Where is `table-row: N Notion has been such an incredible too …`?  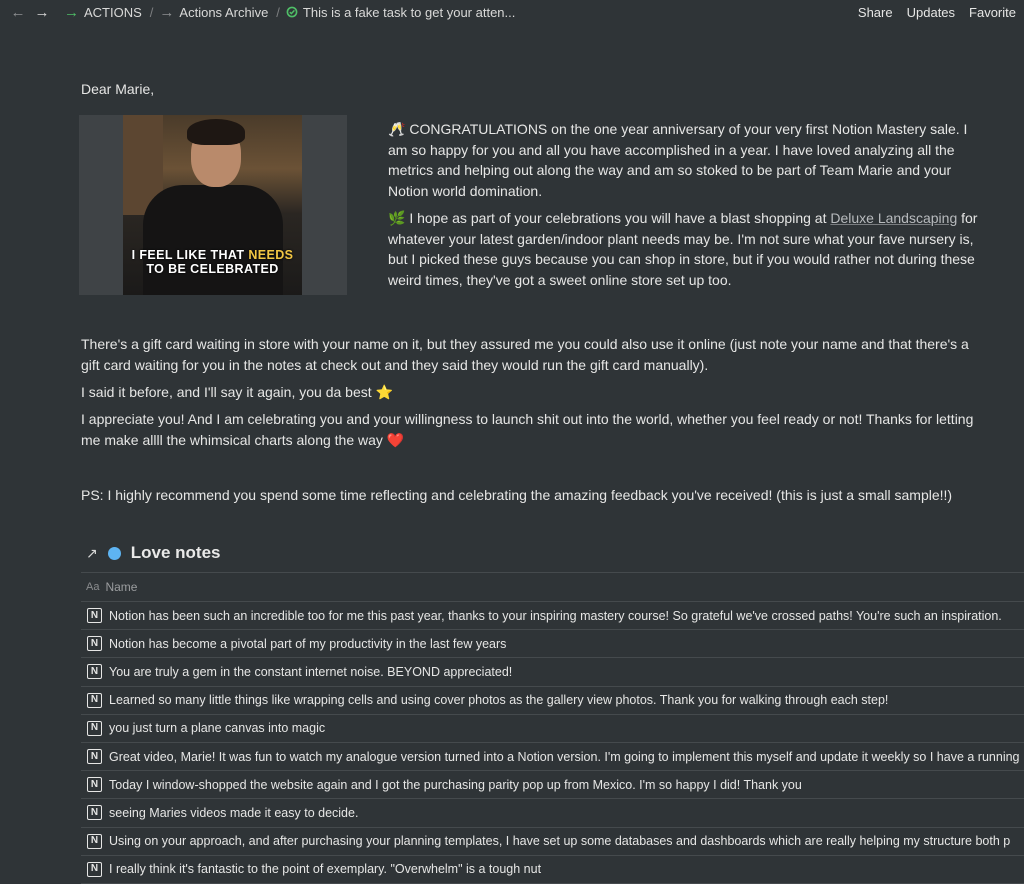 table-row: N Notion has been such an incredible too … is located at coordinates (552, 616).